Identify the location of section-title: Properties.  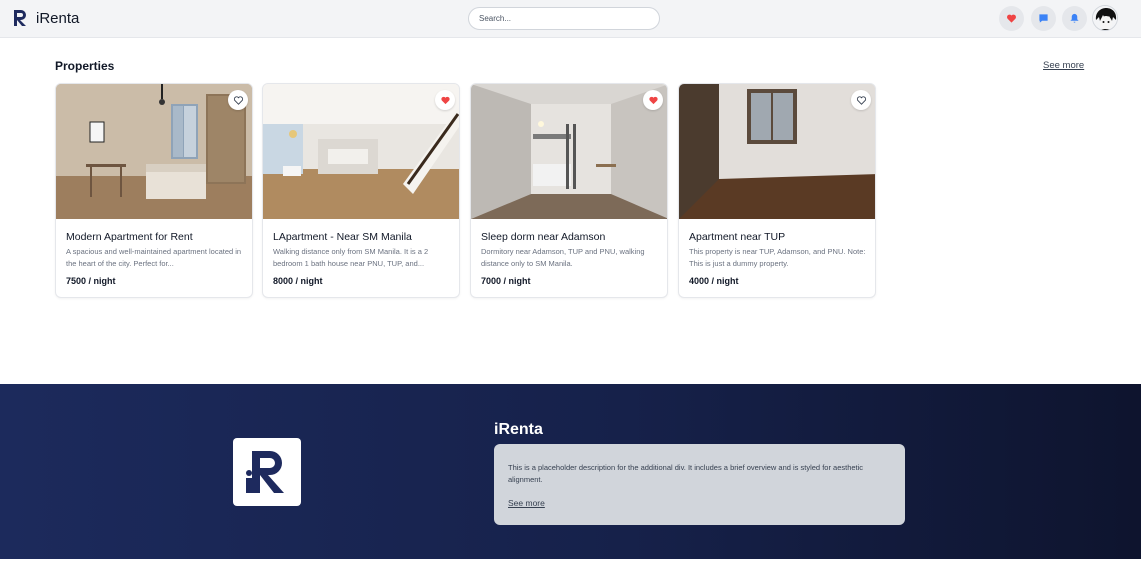
(85, 66).